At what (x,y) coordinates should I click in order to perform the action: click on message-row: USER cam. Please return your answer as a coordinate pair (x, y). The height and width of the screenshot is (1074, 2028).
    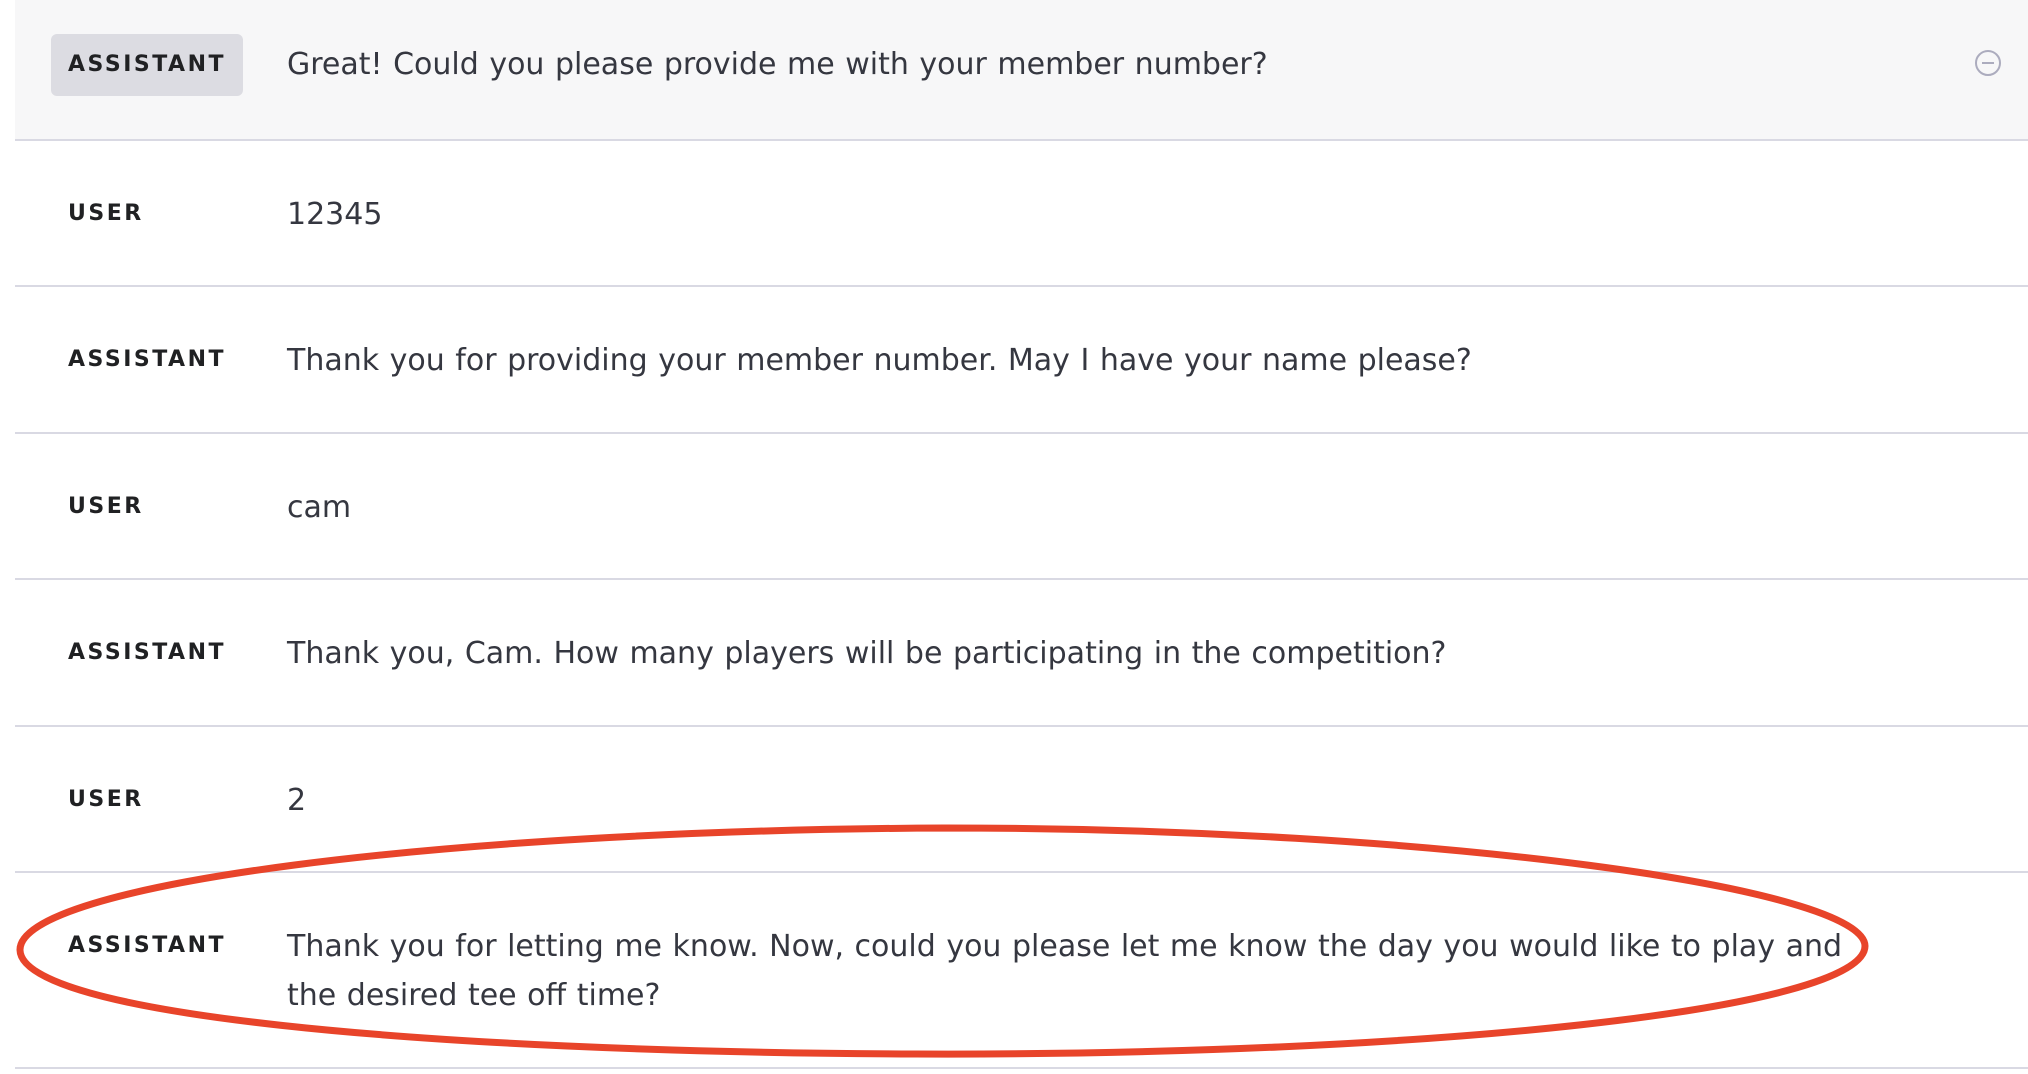
    Looking at the image, I should click on (1021, 507).